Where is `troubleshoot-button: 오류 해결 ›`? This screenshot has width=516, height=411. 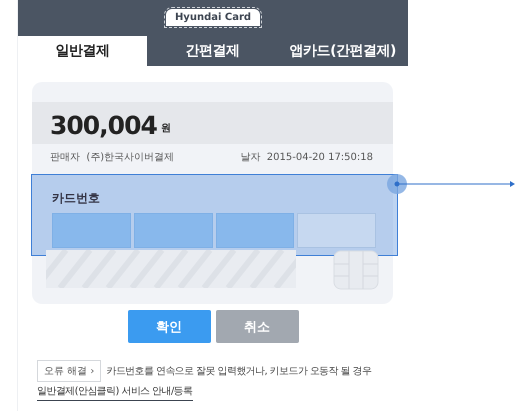 troubleshoot-button: 오류 해결 › is located at coordinates (69, 371).